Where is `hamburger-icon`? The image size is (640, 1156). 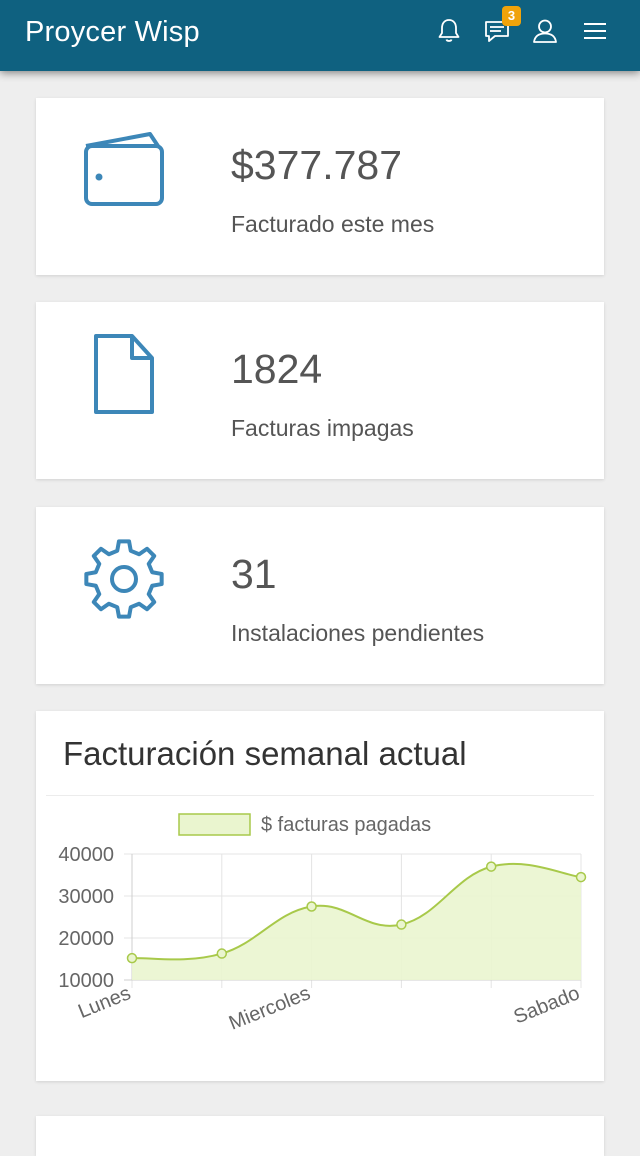
hamburger-icon is located at coordinates (595, 33).